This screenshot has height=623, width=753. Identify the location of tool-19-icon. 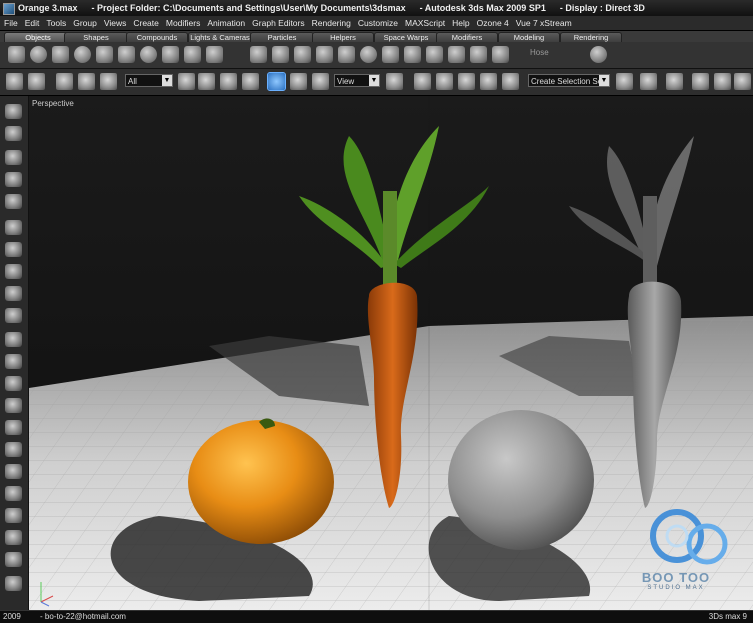
(13, 515).